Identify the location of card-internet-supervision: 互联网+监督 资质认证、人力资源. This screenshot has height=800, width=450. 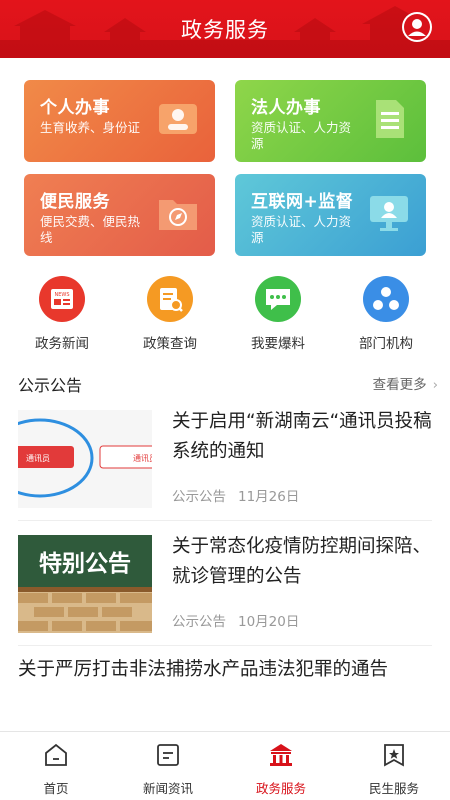
(330, 215).